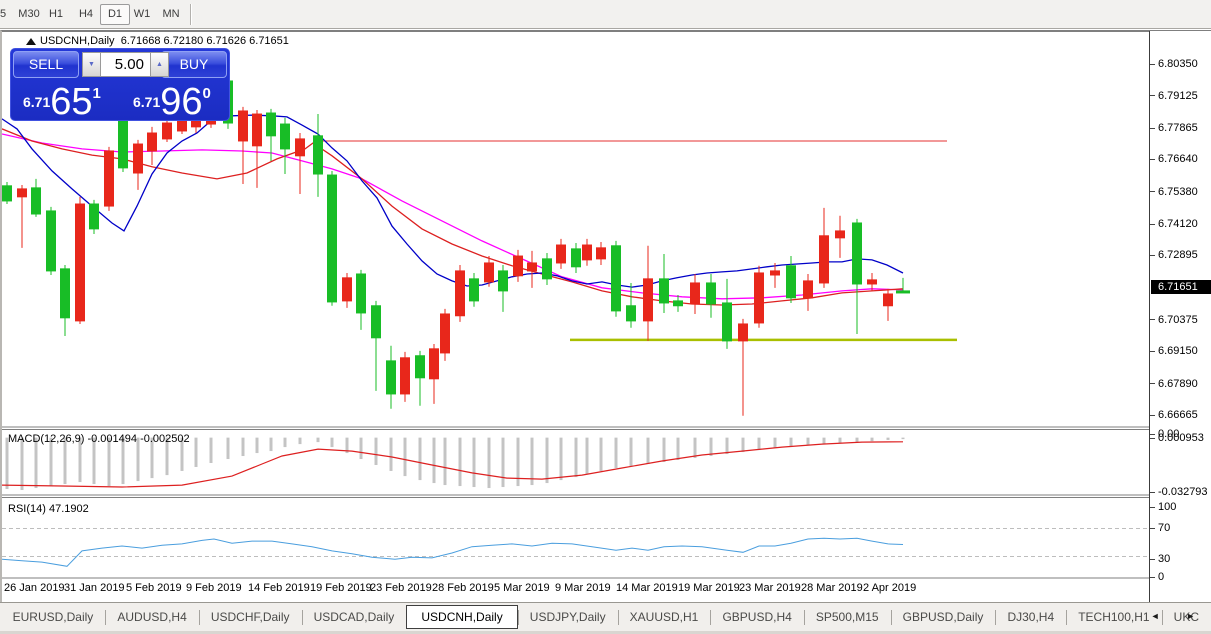 This screenshot has width=1211, height=634. I want to click on timeframe-button-h1: H1, so click(56, 14).